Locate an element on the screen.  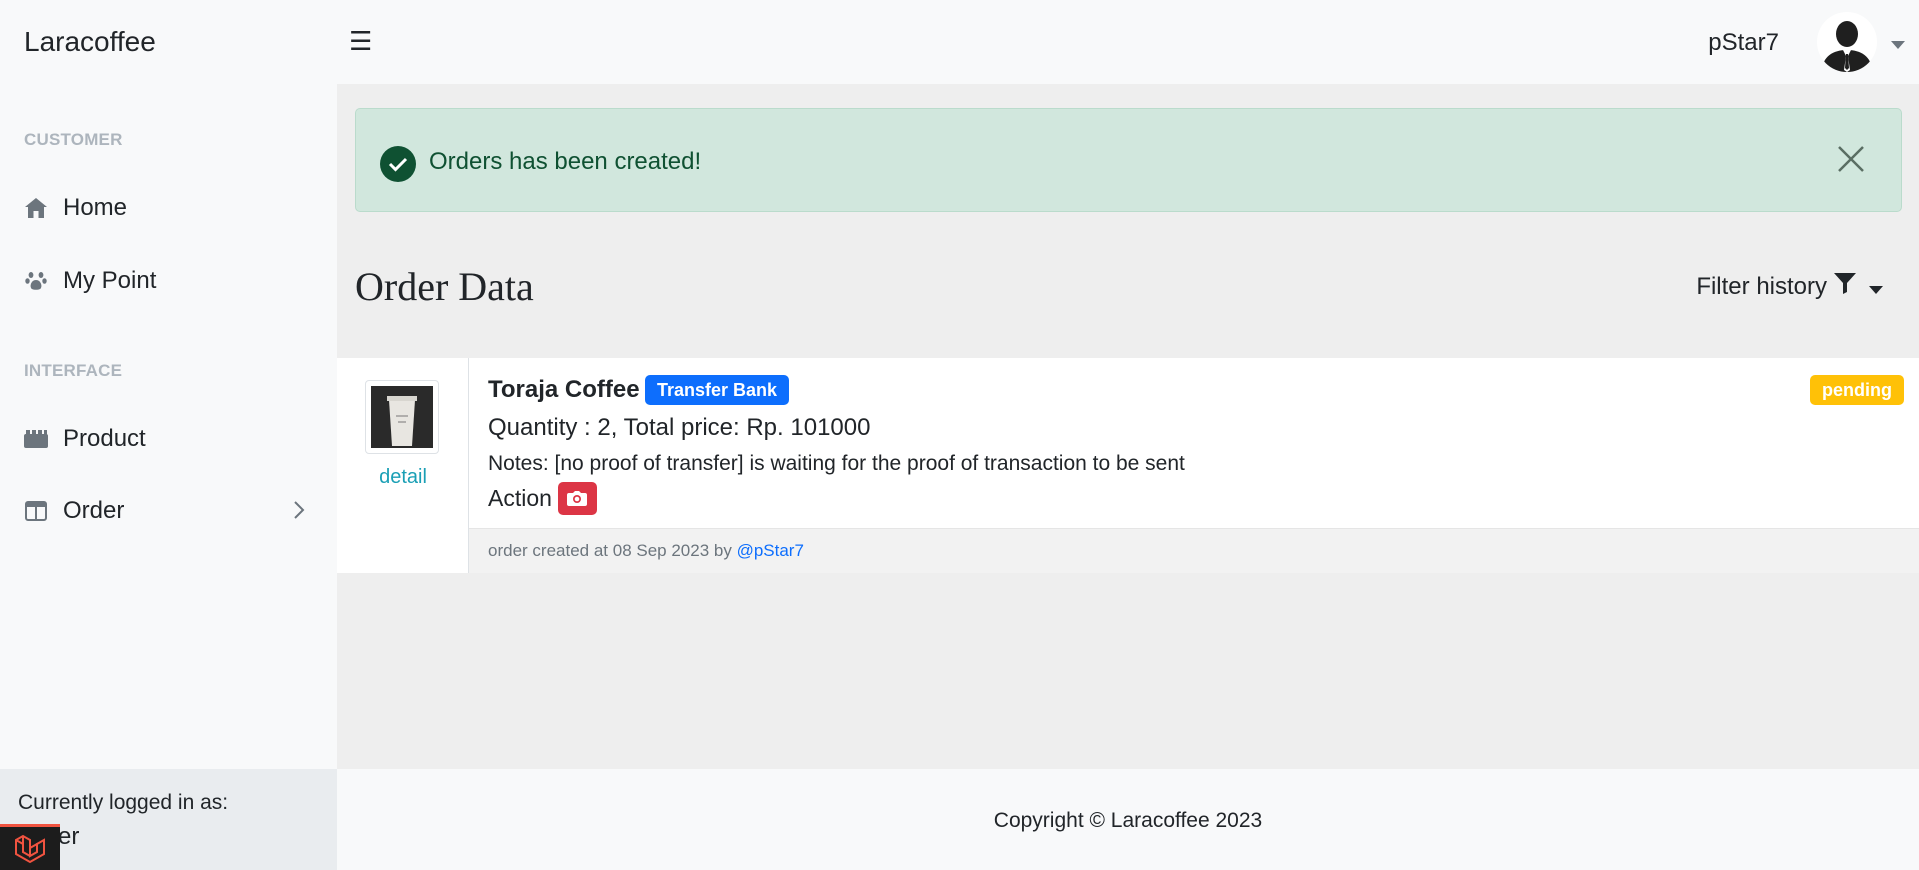
upload-proof-button is located at coordinates (577, 498).